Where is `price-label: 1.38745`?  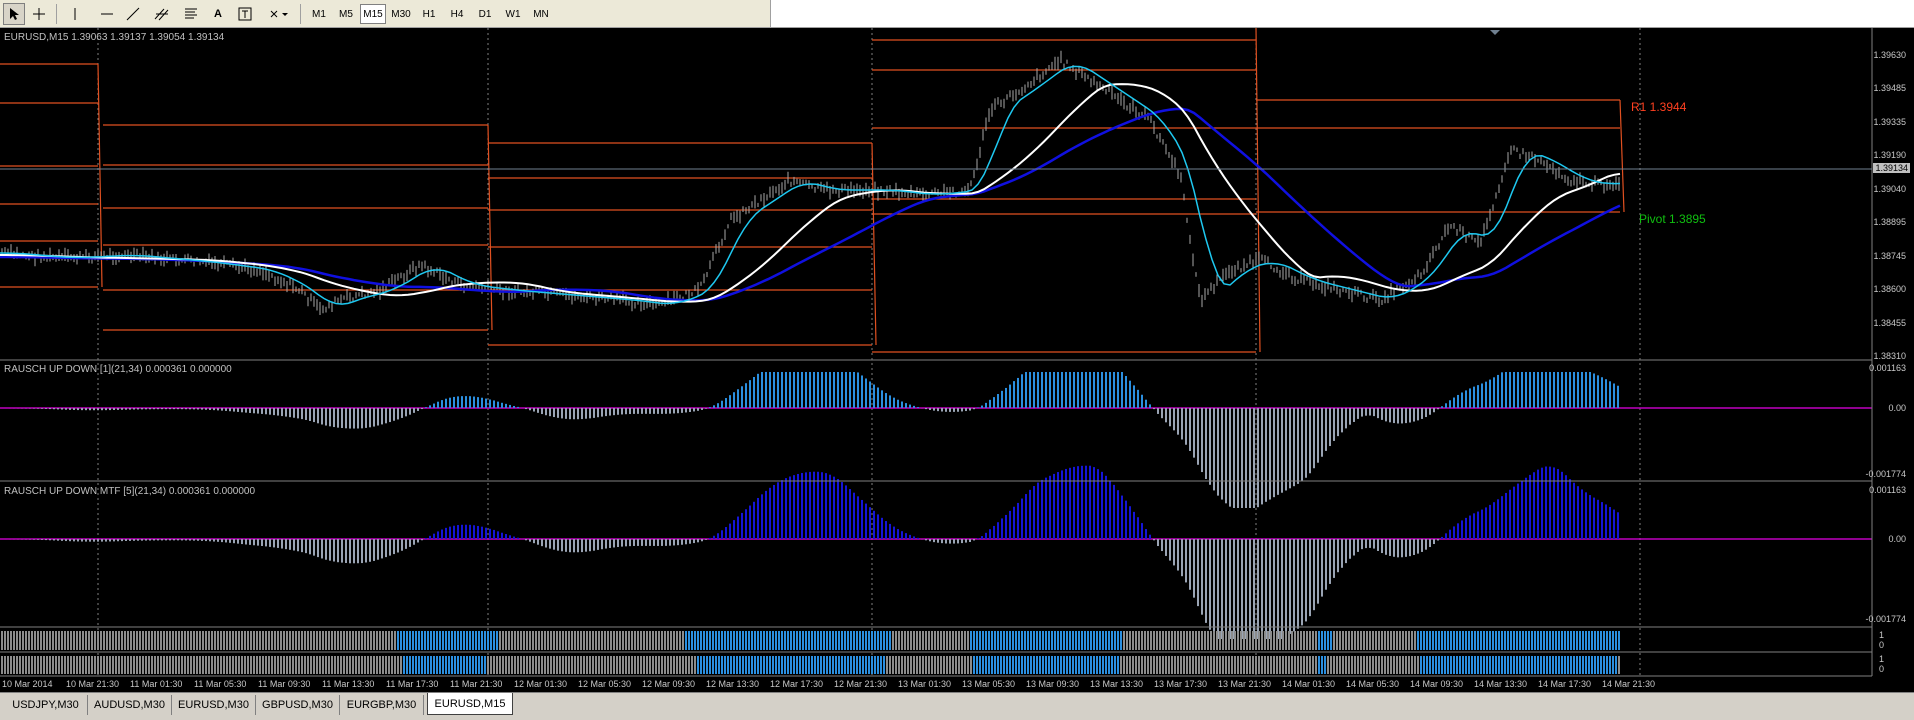
price-label: 1.38745 is located at coordinates (1889, 256).